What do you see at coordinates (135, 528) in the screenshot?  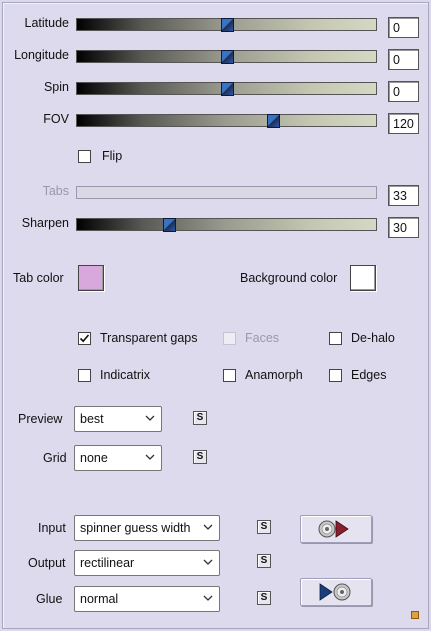 I see `input-value: spinner guess width` at bounding box center [135, 528].